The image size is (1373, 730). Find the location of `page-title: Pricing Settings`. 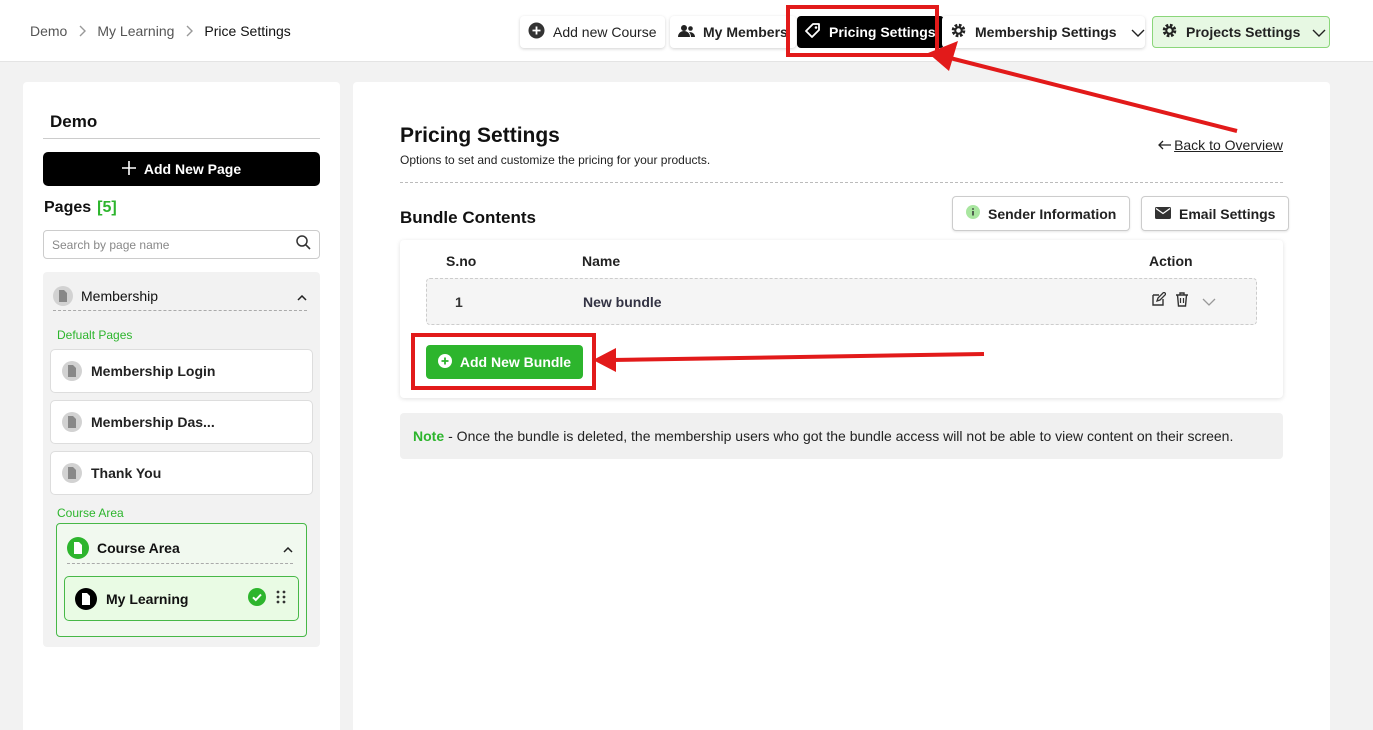

page-title: Pricing Settings is located at coordinates (480, 135).